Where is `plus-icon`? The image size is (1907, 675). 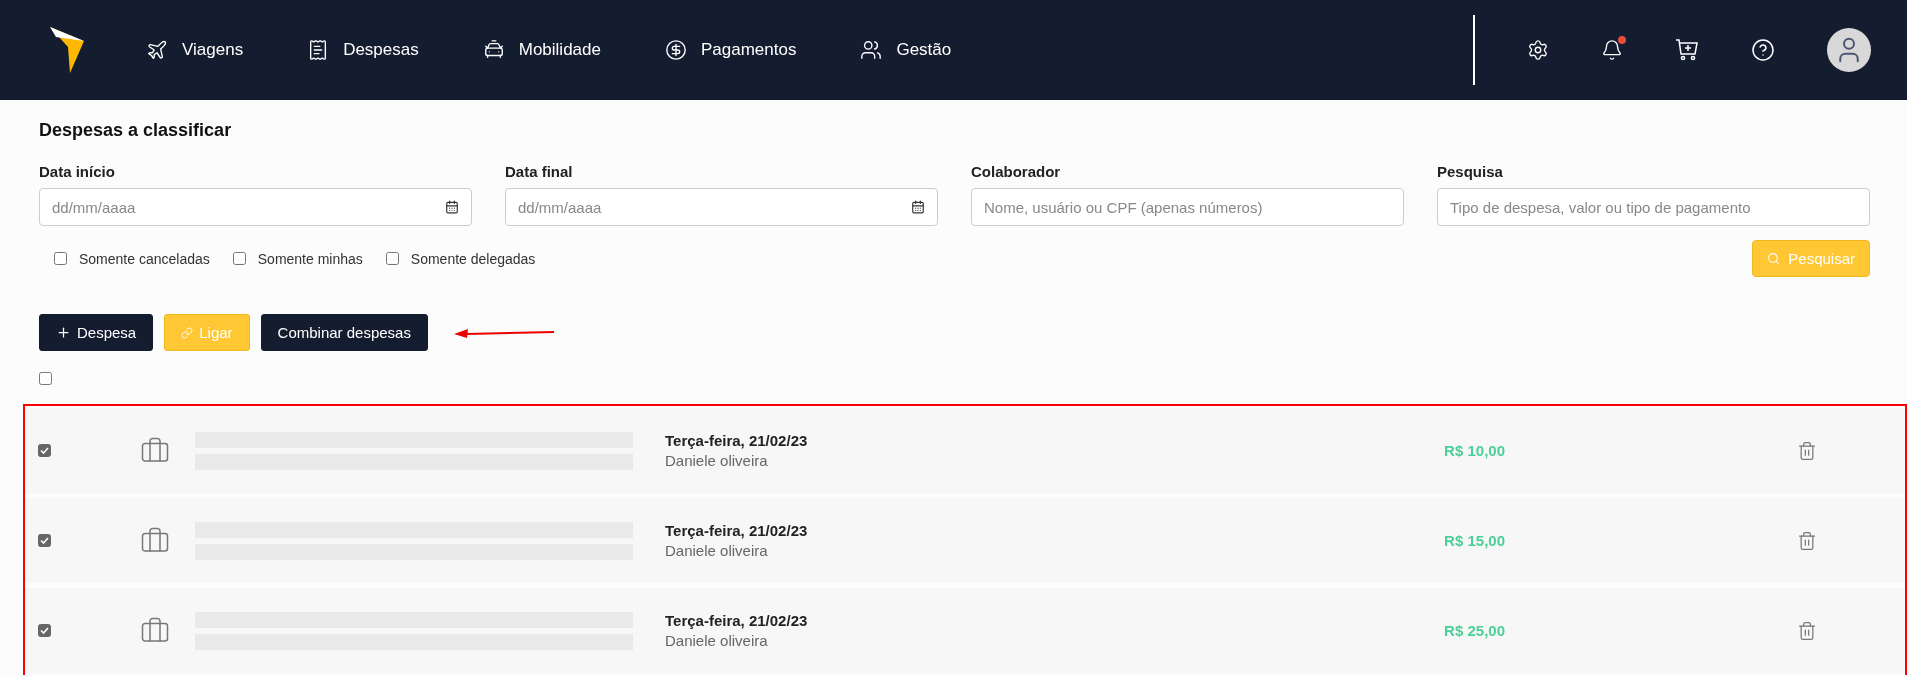 plus-icon is located at coordinates (63, 332).